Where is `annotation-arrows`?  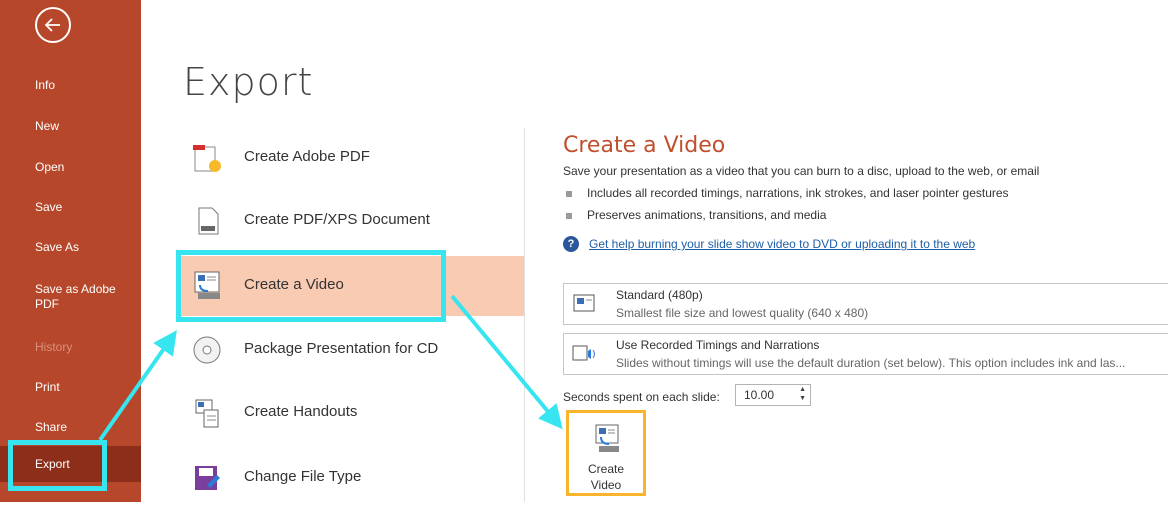
annotation-arrows is located at coordinates (330, 368).